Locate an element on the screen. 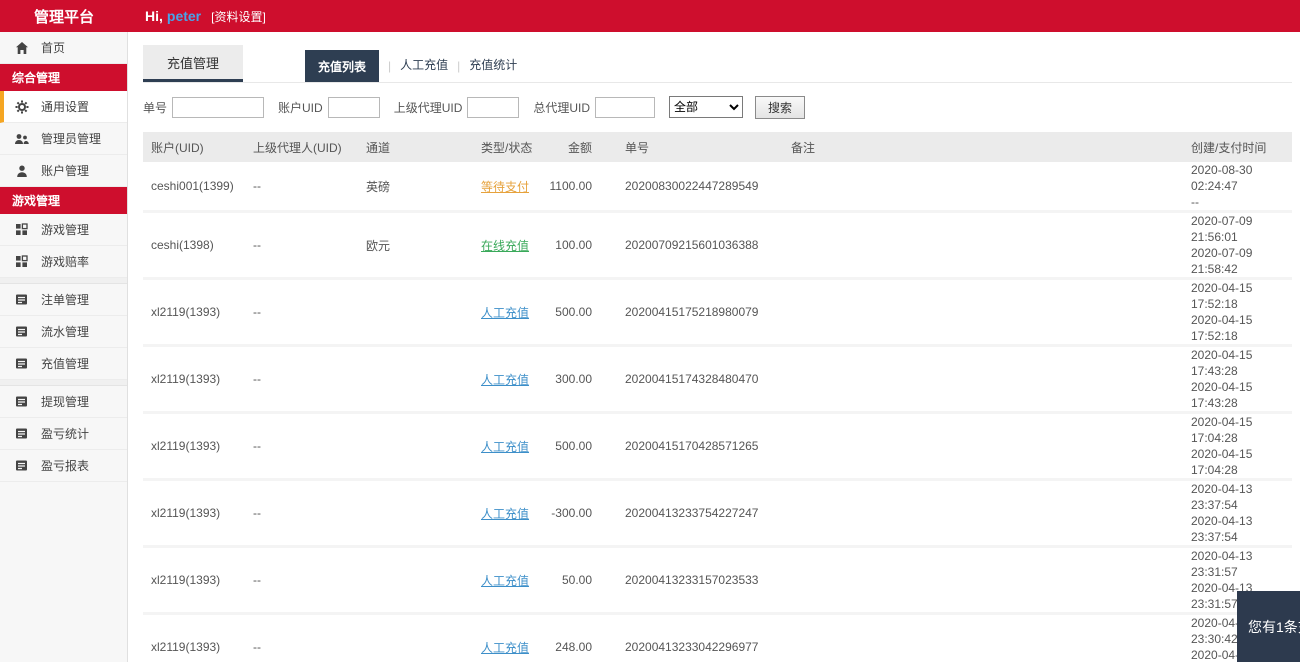 Image resolution: width=1300 pixels, height=662 pixels. sidebar-item-profit-report: 盈亏报表 is located at coordinates (63, 466).